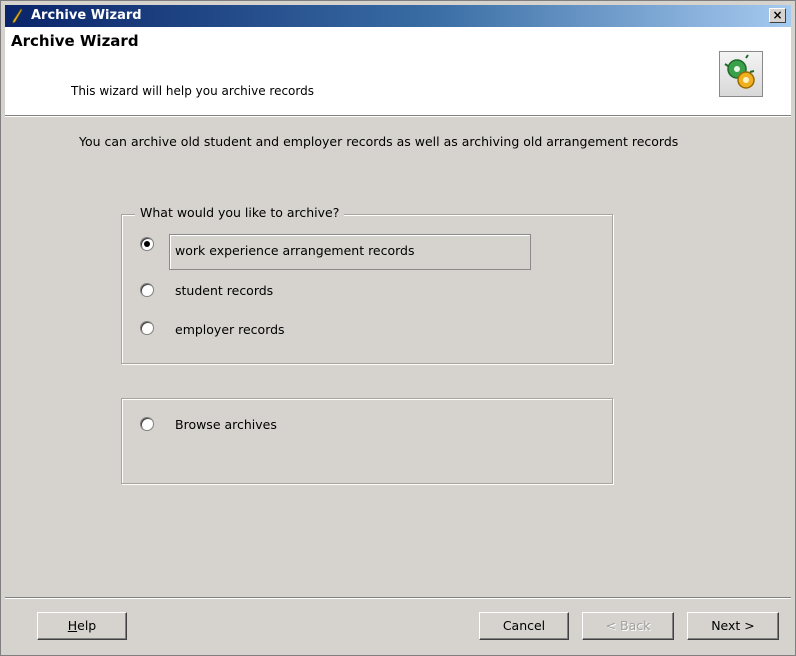 This screenshot has width=796, height=656. I want to click on browse-archives-group, so click(367, 441).